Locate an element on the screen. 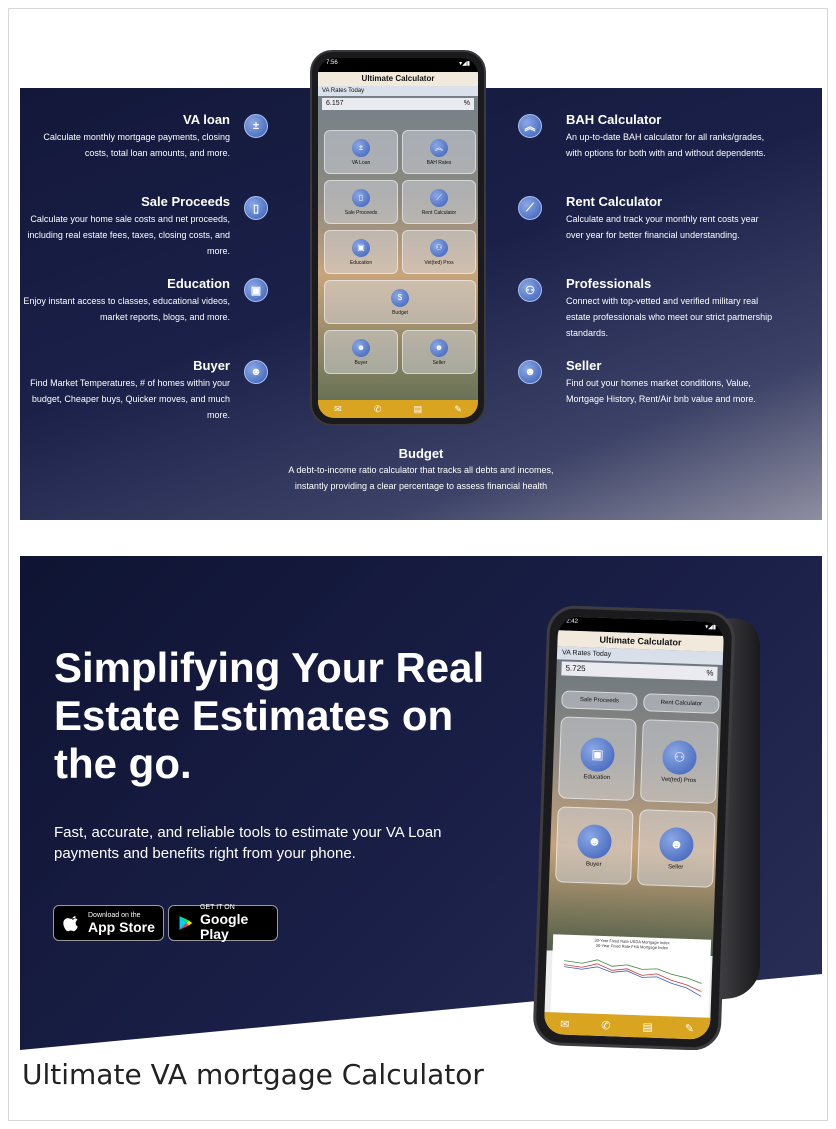 The height and width of the screenshot is (1129, 836). chart-lines is located at coordinates (633, 978).